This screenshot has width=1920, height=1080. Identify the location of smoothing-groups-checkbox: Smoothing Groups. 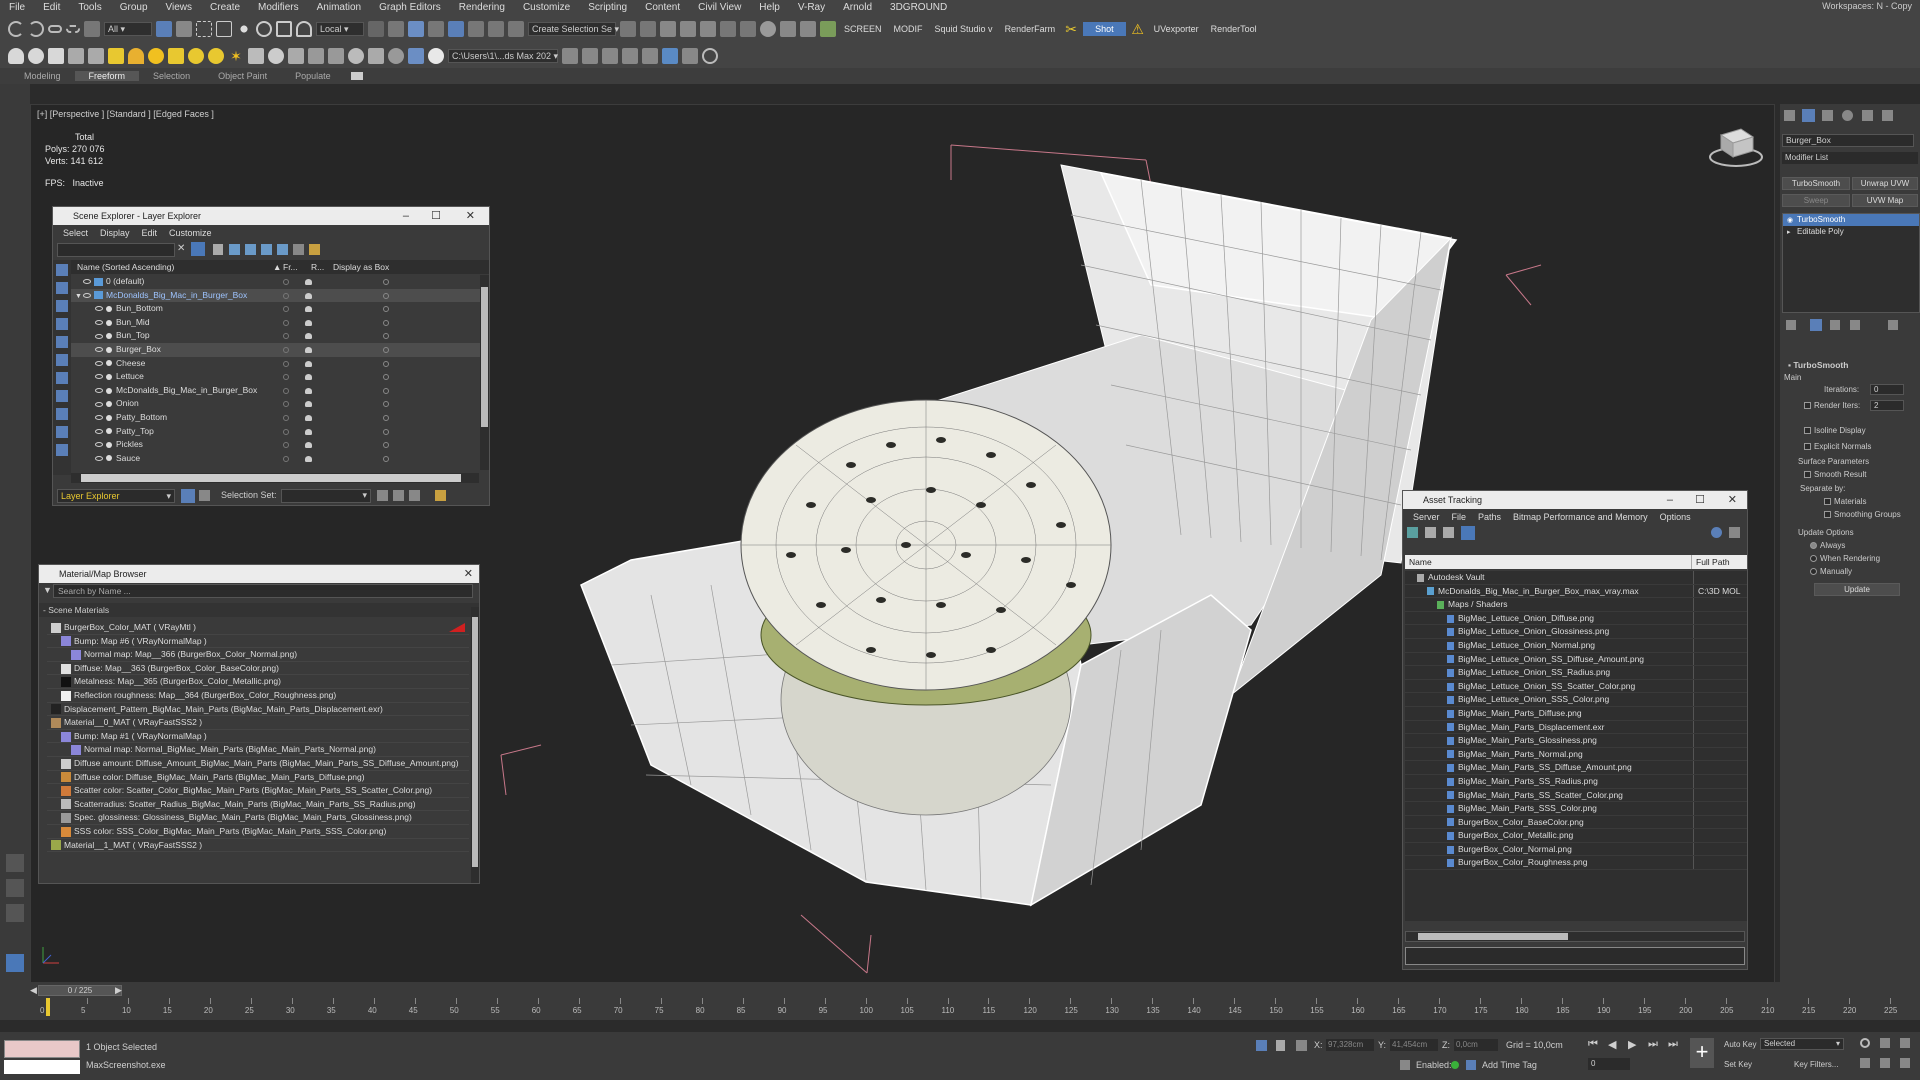
(1862, 514).